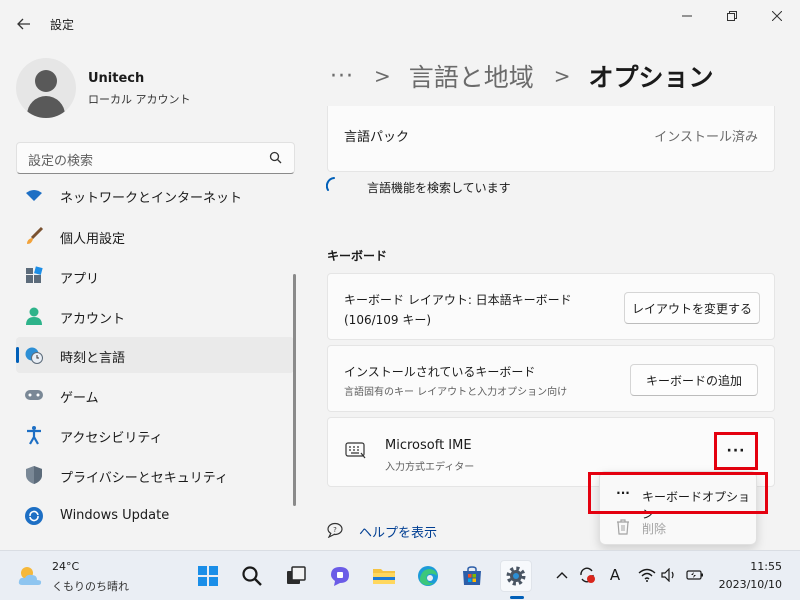  I want to click on taskbar-search-button, so click(252, 576).